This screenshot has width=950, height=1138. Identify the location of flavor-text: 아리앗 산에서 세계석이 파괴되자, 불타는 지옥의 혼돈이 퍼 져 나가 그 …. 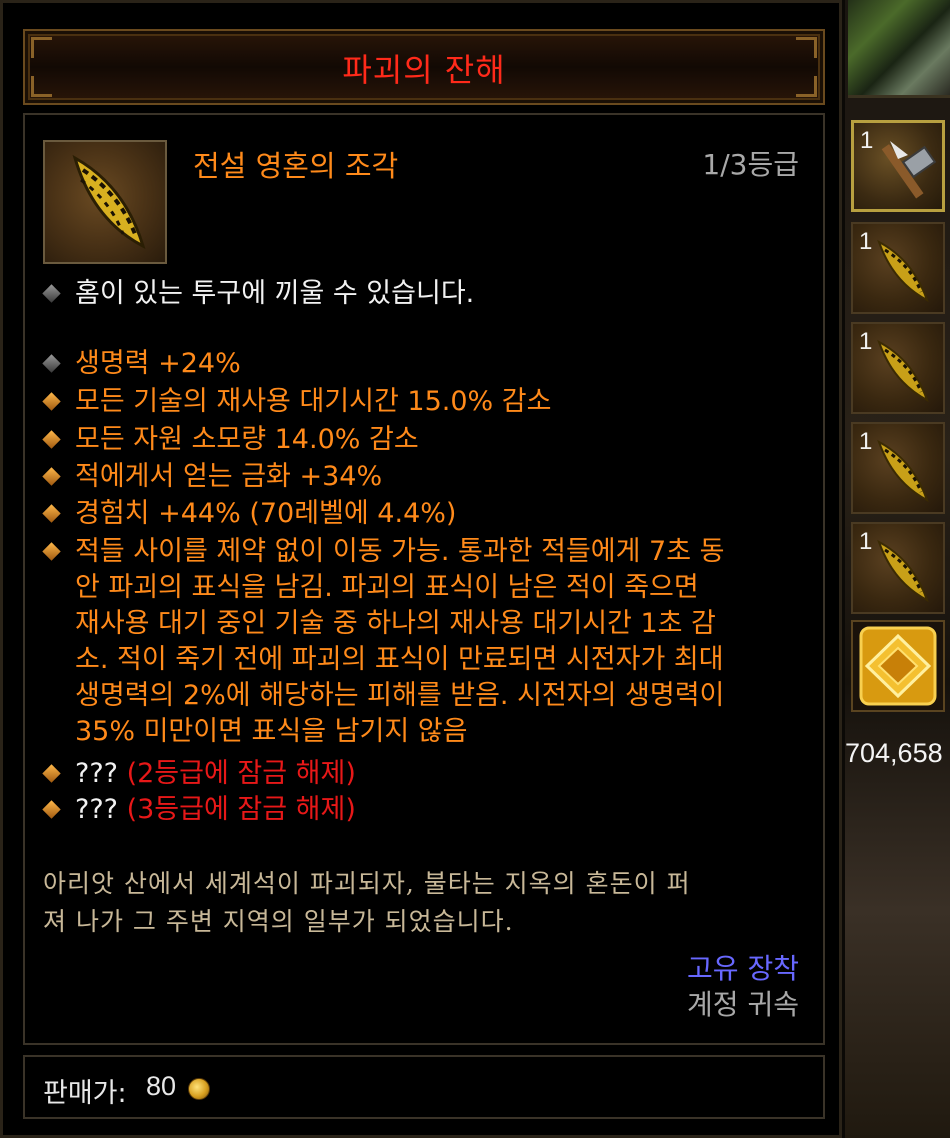
(423, 903).